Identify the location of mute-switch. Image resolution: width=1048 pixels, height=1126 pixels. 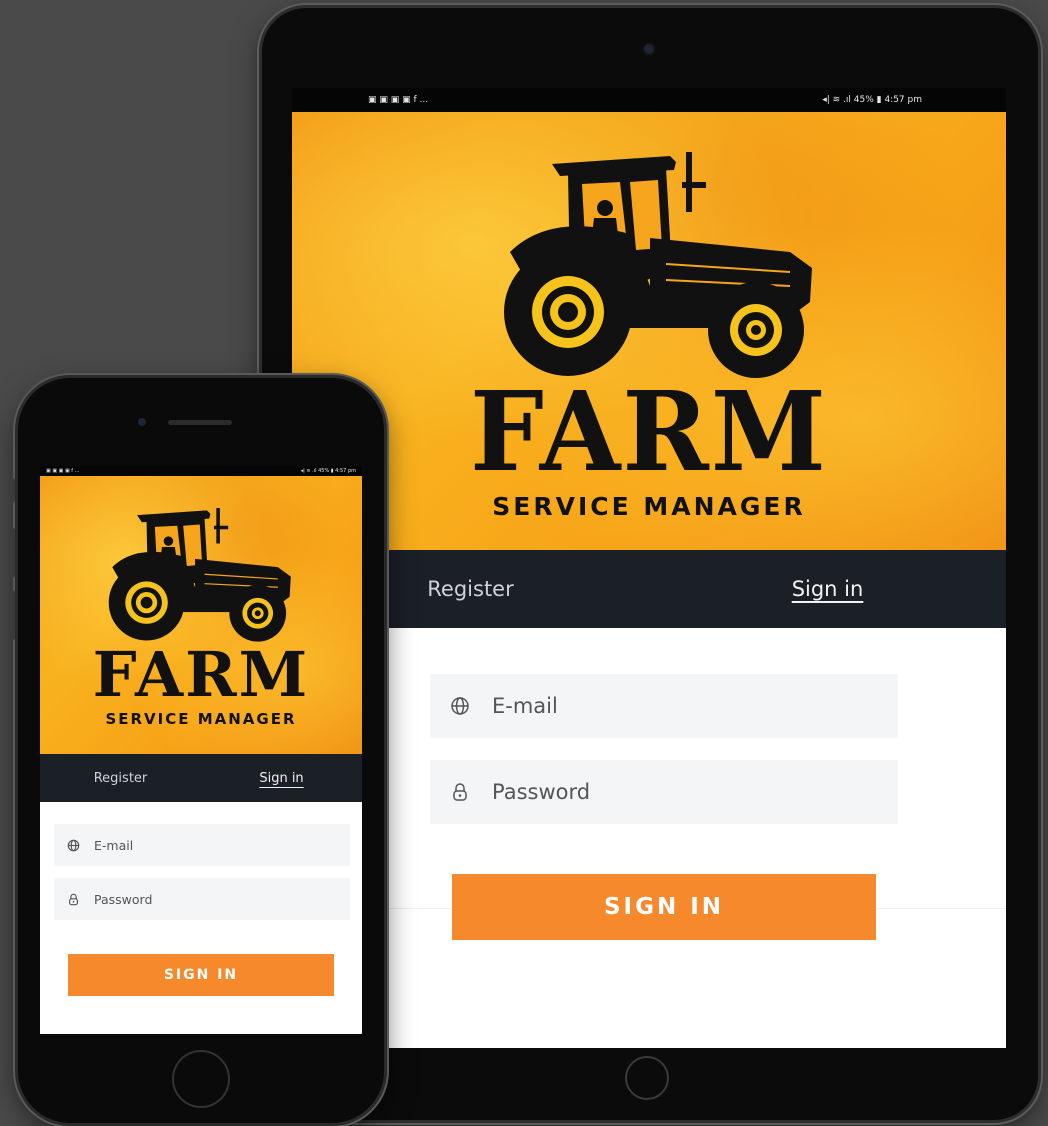
(13, 490).